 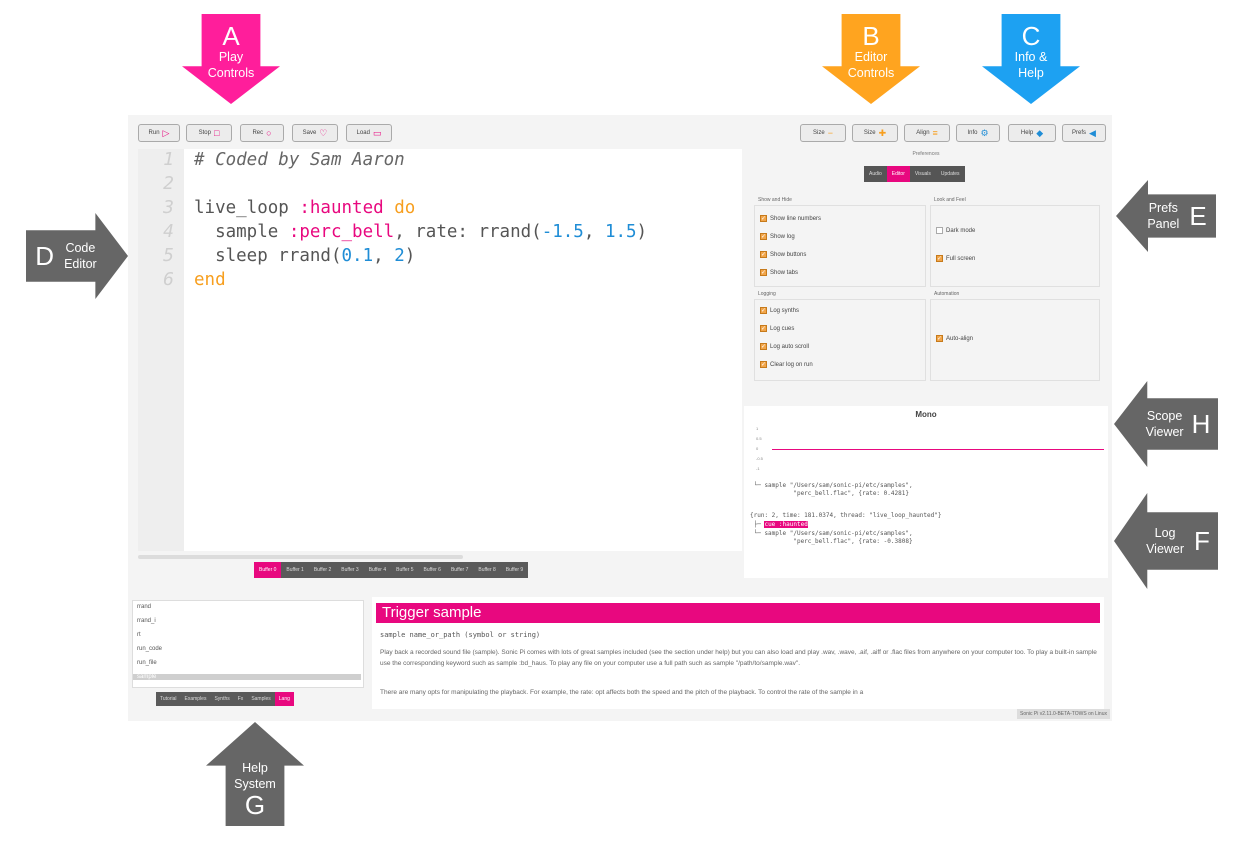 What do you see at coordinates (1166, 424) in the screenshot?
I see `annotation-h-scope-viewer: Scope Viewer H` at bounding box center [1166, 424].